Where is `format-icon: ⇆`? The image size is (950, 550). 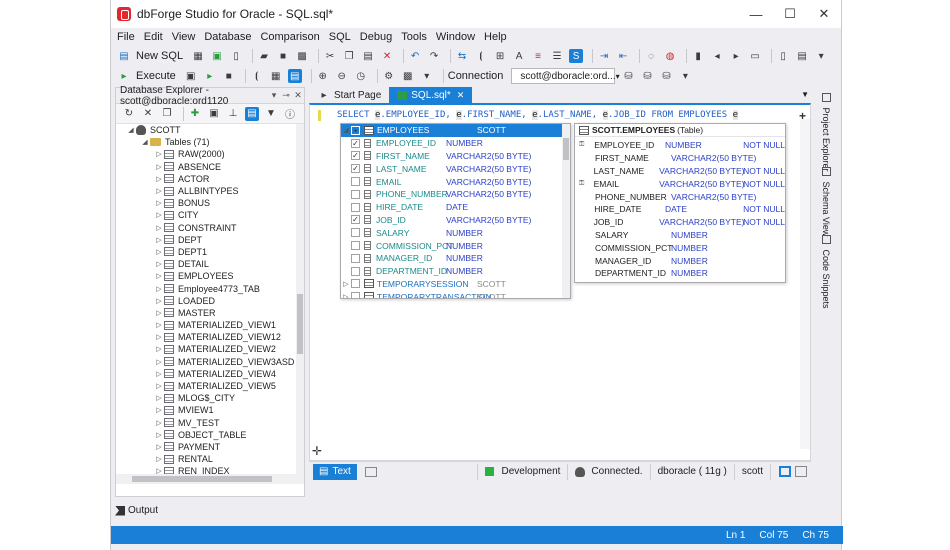 format-icon: ⇆ is located at coordinates (462, 56).